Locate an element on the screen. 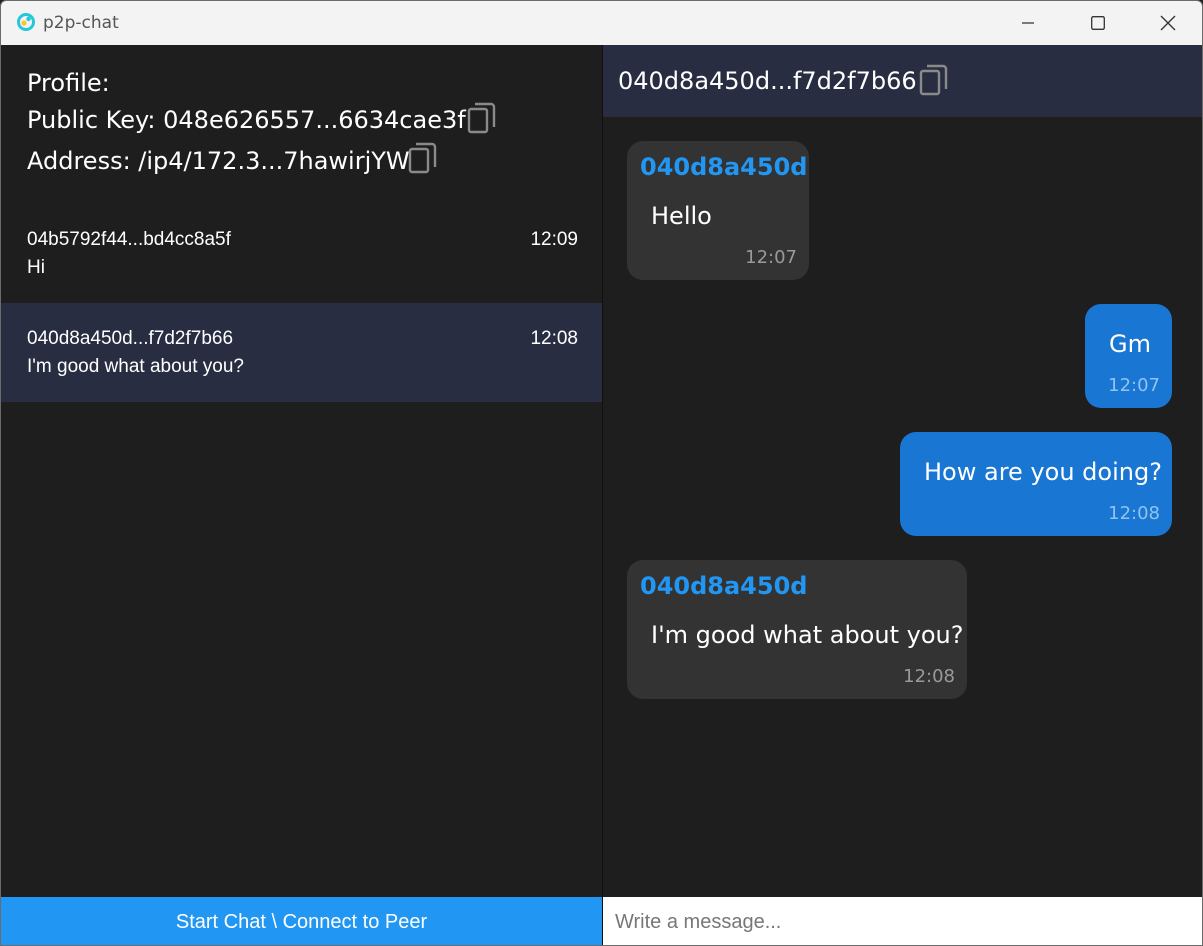 This screenshot has width=1203, height=946. chat-time: 12:09 is located at coordinates (554, 239).